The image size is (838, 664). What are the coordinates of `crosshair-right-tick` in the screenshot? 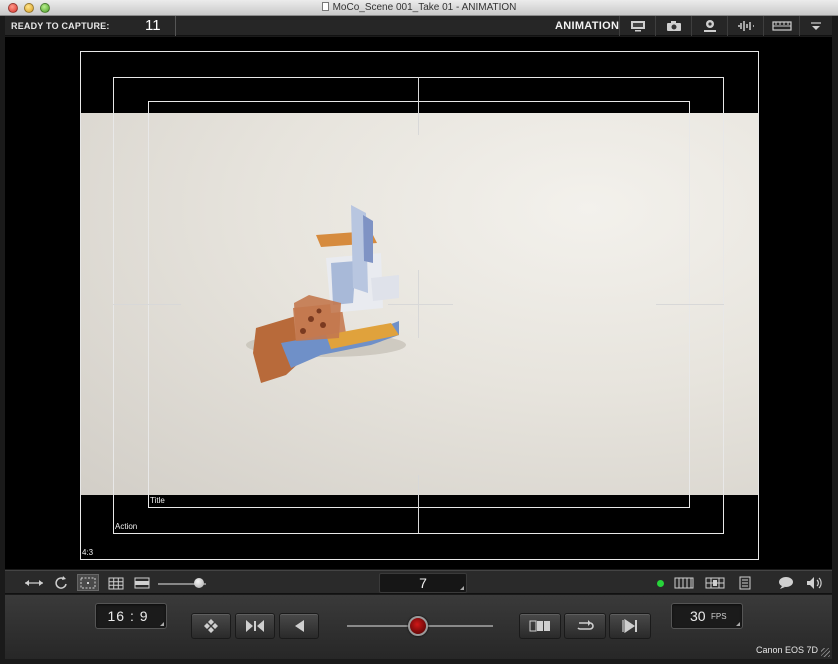 It's located at (690, 304).